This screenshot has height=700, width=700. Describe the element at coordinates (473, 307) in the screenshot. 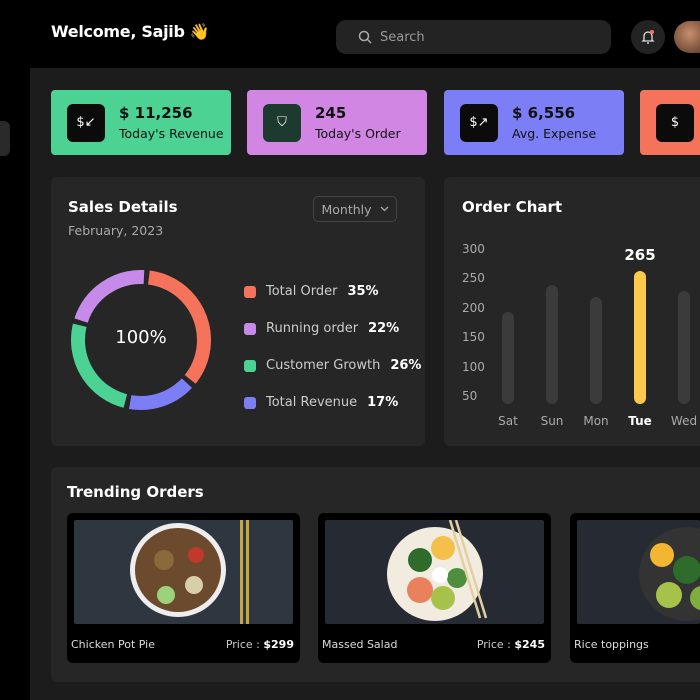

I see `y-tick-label: 200` at that location.